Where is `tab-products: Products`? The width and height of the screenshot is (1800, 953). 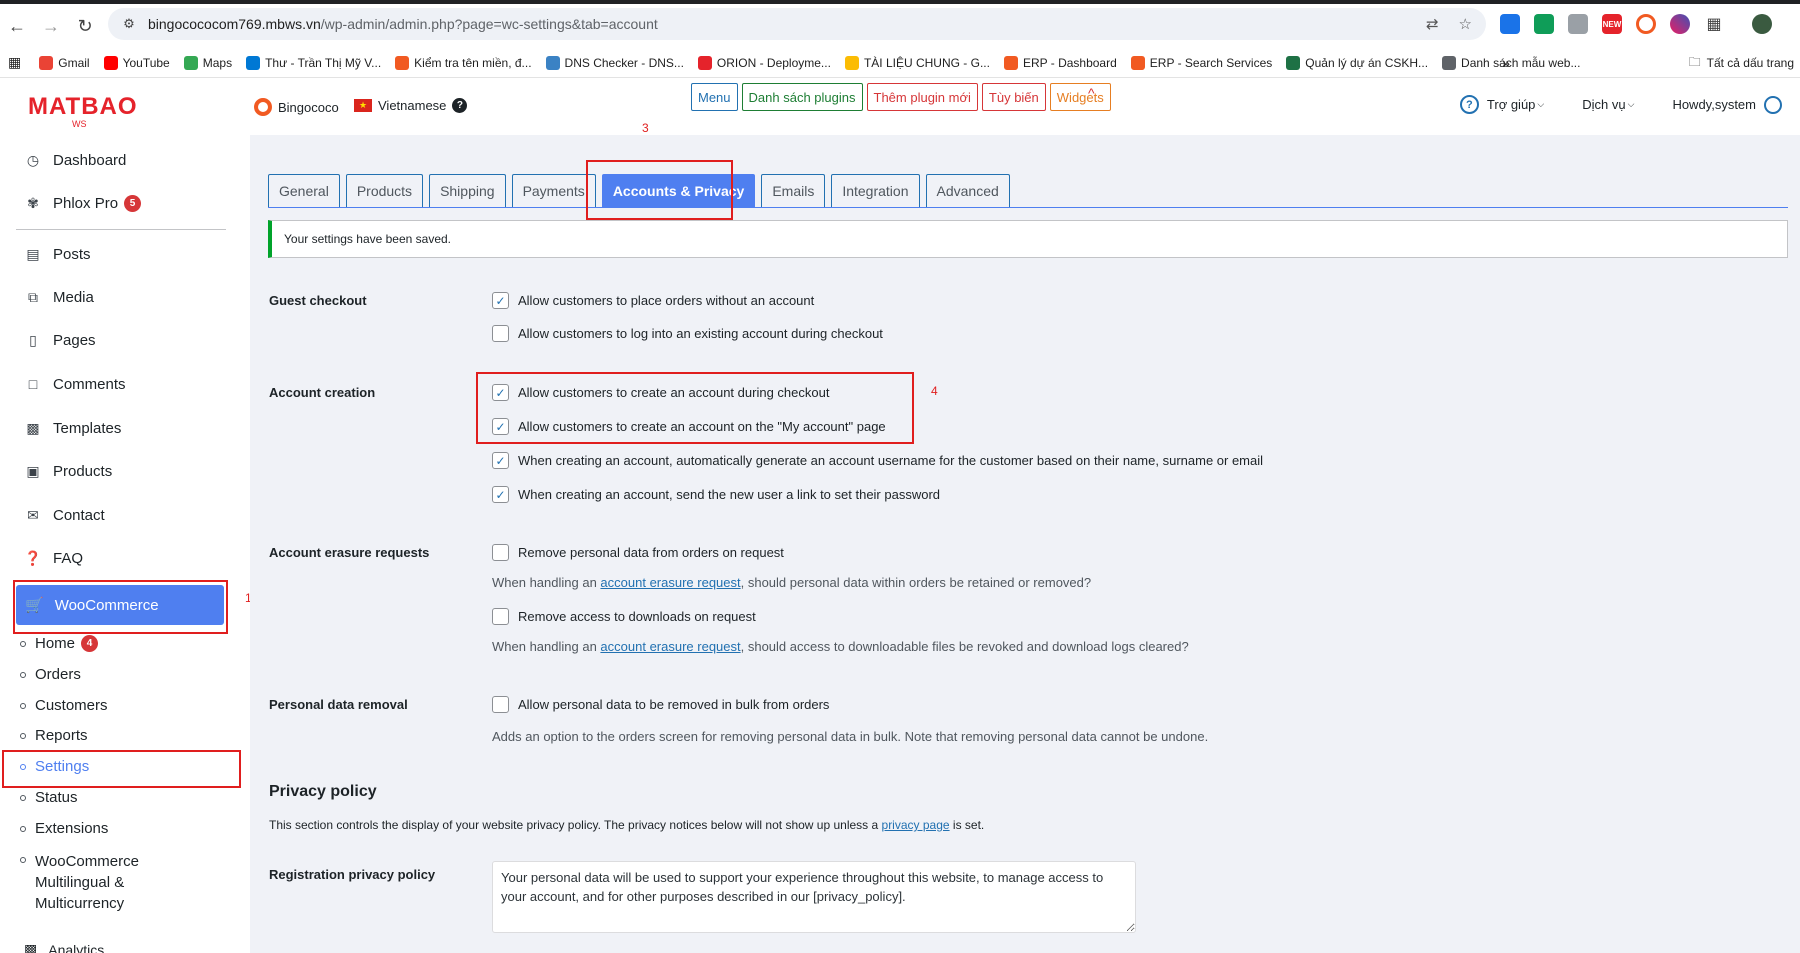 tab-products: Products is located at coordinates (384, 190).